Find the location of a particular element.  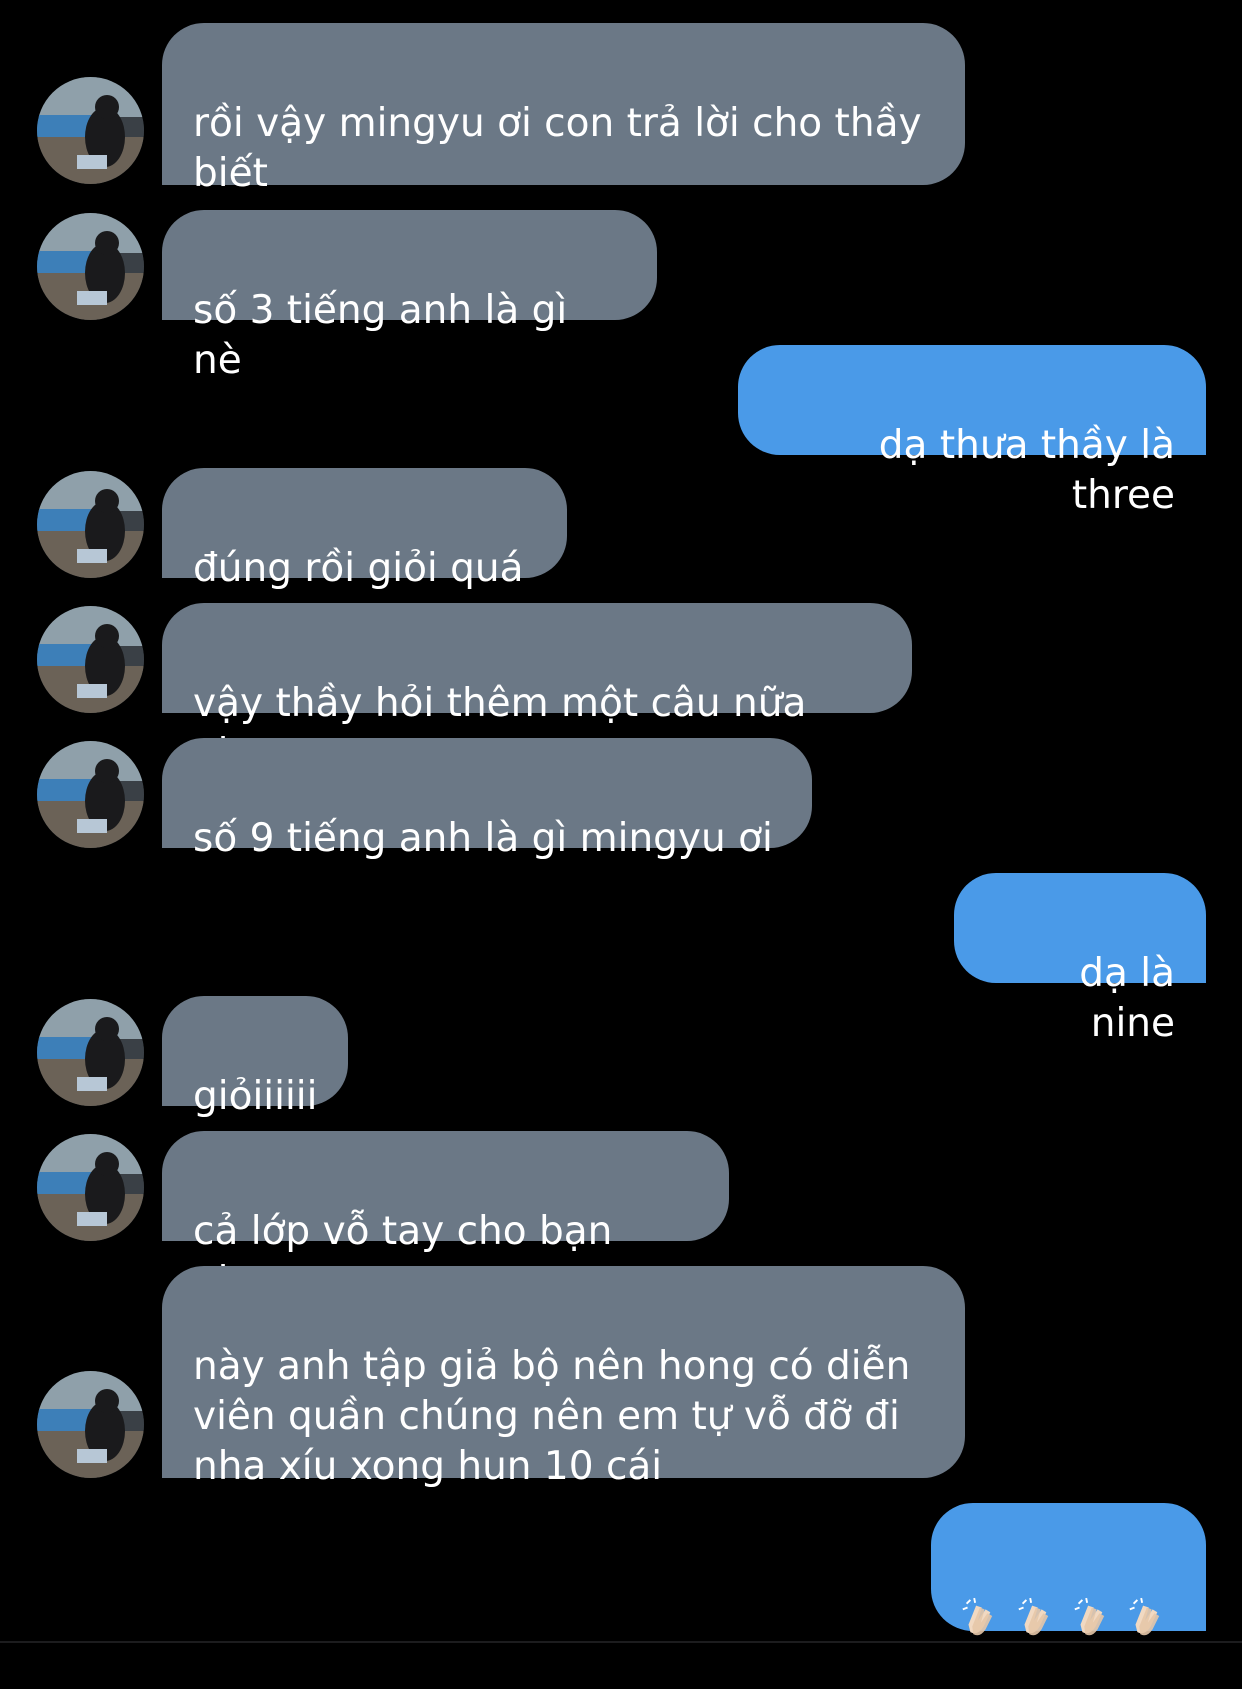

message-text: dạ thưa thầy là three is located at coordinates (1026, 470).